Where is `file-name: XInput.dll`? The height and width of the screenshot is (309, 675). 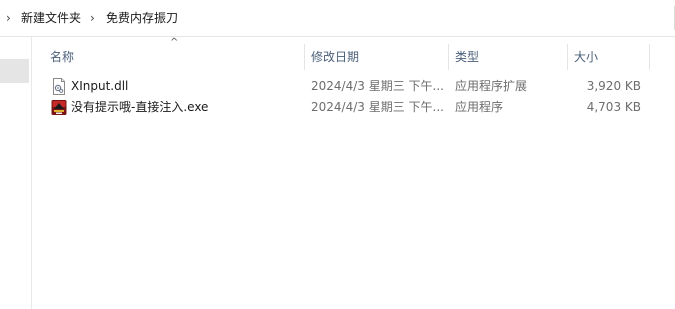 file-name: XInput.dll is located at coordinates (99, 86).